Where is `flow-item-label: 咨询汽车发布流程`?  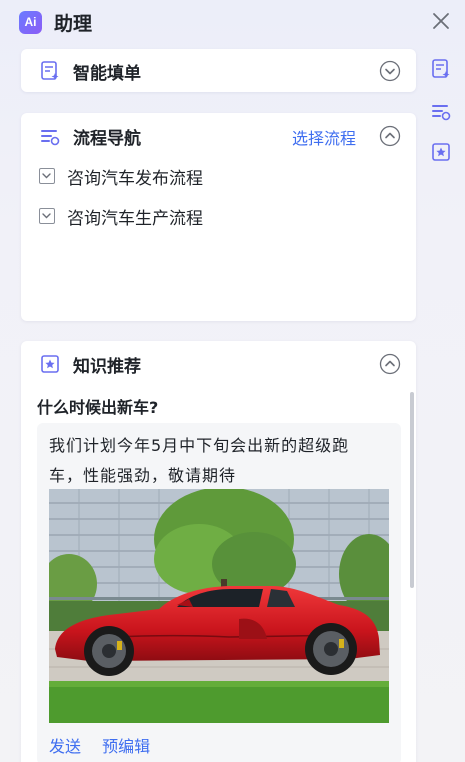 flow-item-label: 咨询汽车发布流程 is located at coordinates (135, 178).